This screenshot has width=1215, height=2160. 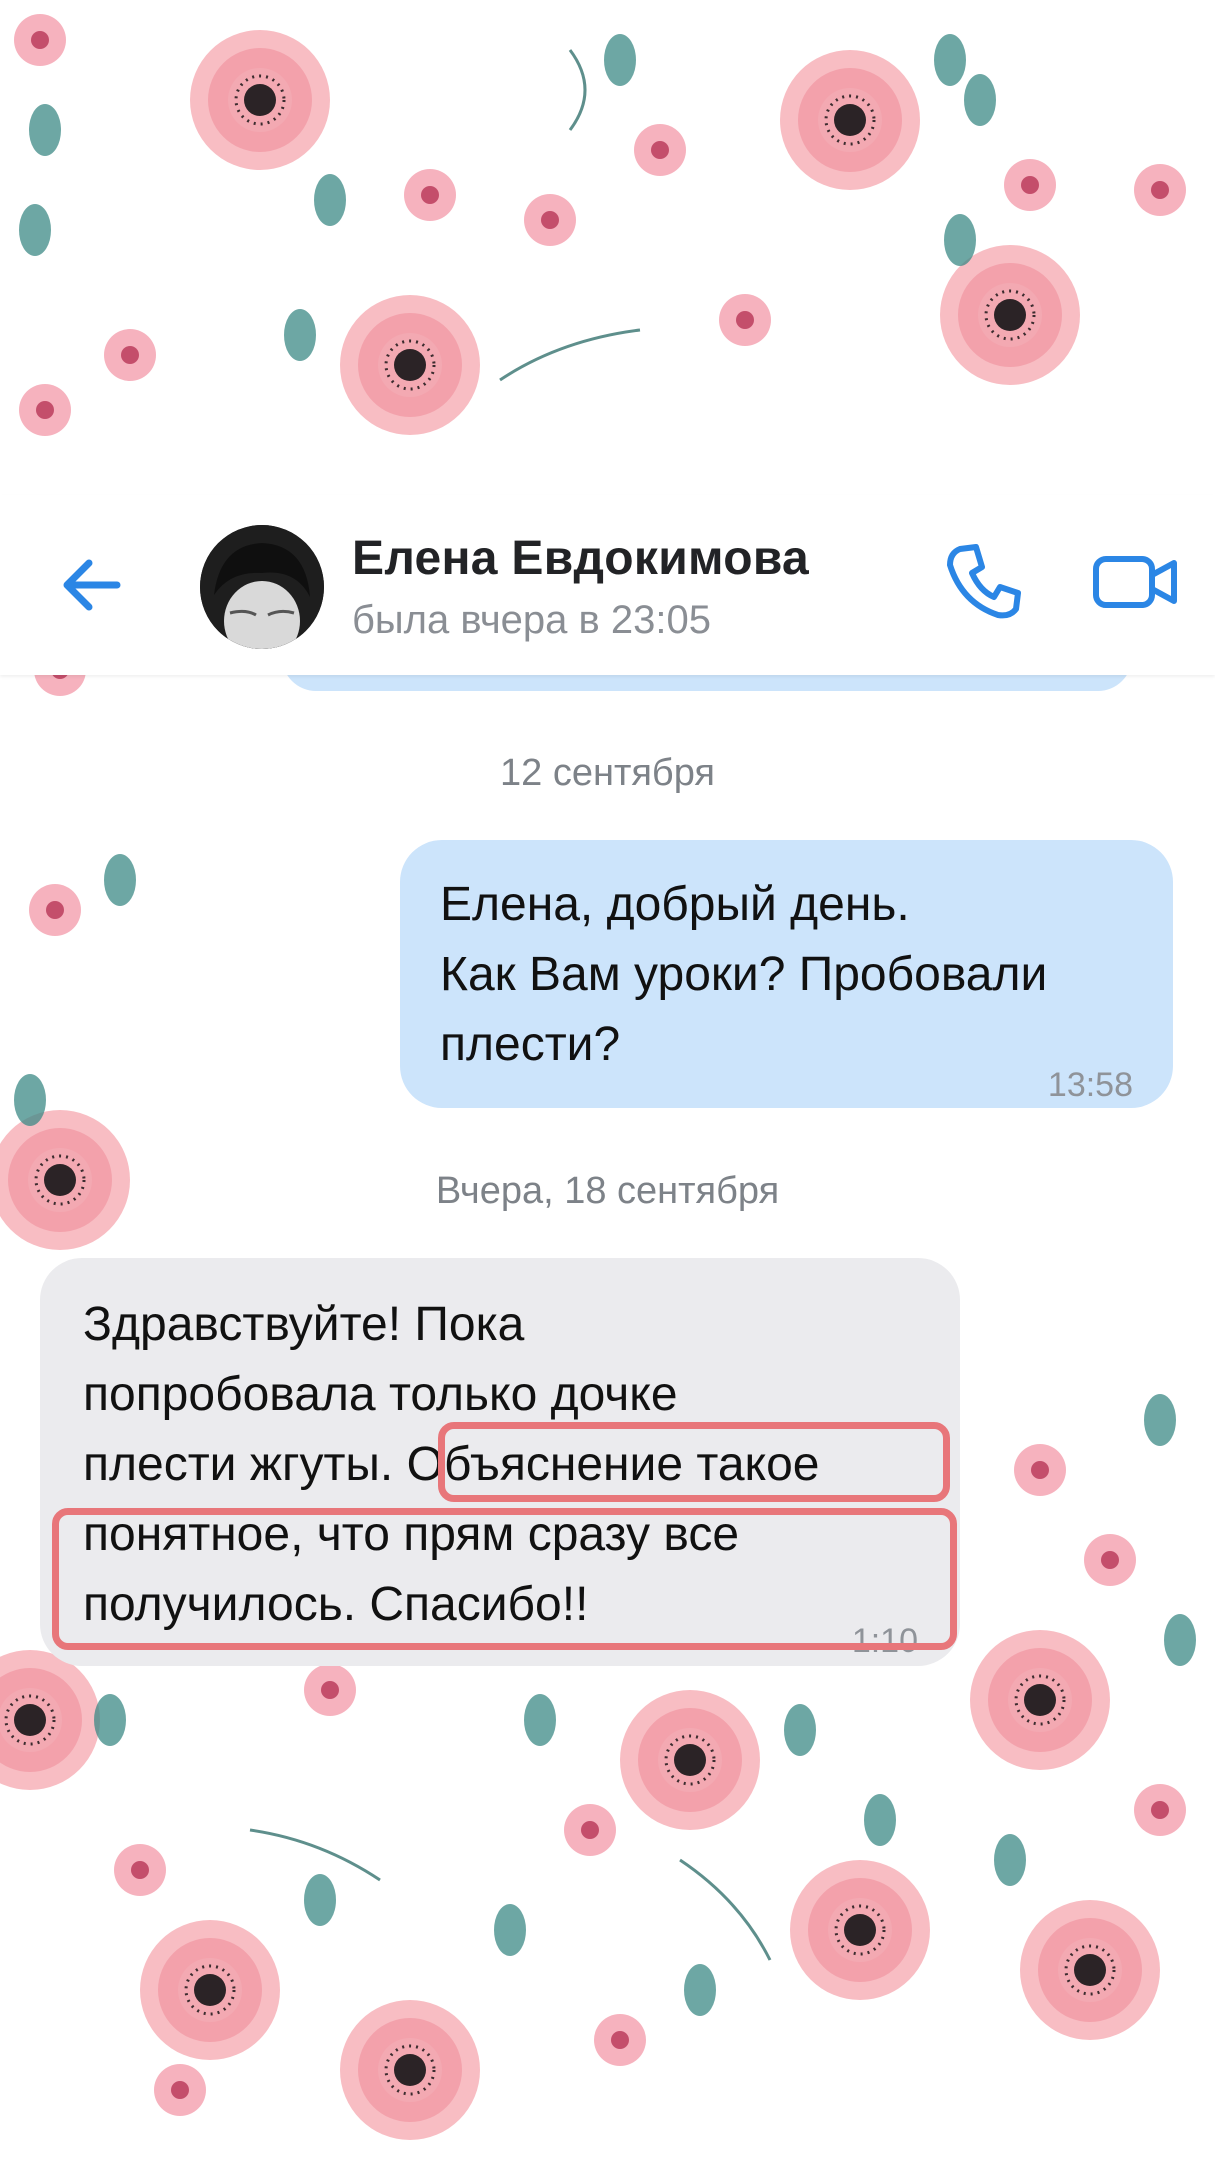 I want to click on contact-name: Елена Евдокимова, so click(x=580, y=558).